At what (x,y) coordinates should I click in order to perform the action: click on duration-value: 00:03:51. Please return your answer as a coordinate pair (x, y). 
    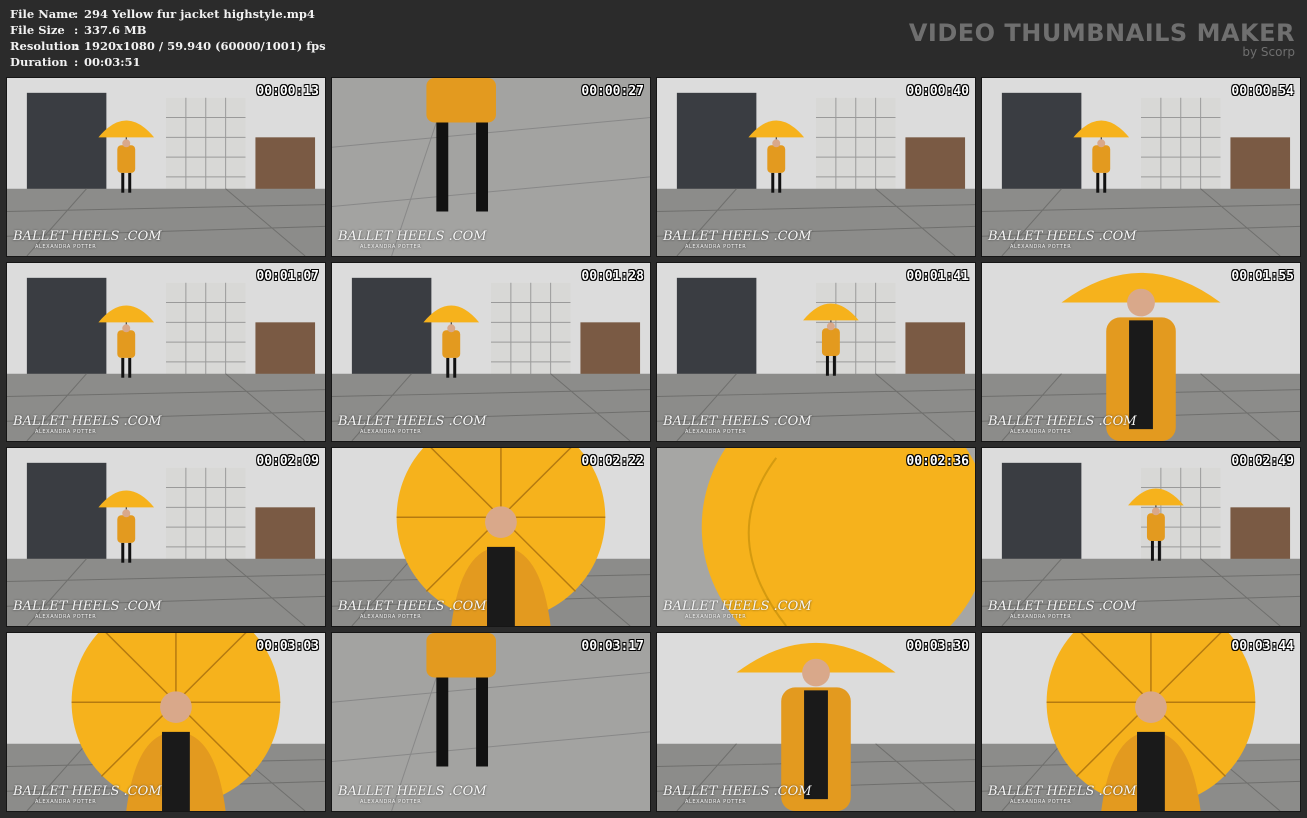
    Looking at the image, I should click on (112, 62).